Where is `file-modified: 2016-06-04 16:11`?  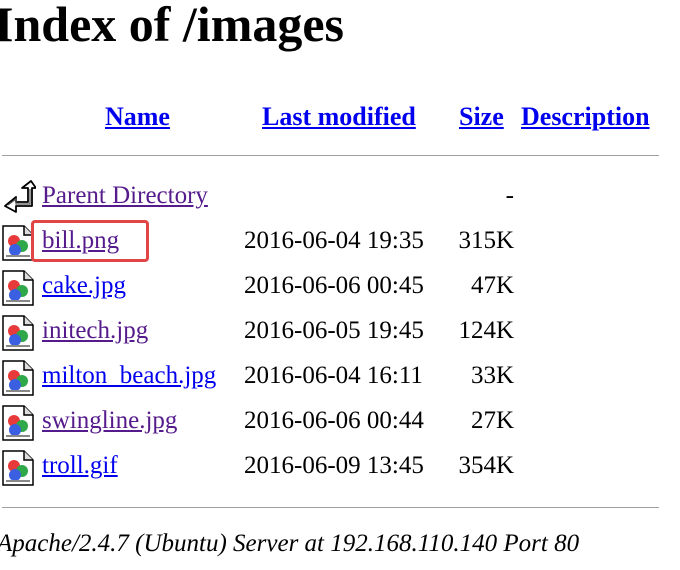
file-modified: 2016-06-04 16:11 is located at coordinates (333, 375).